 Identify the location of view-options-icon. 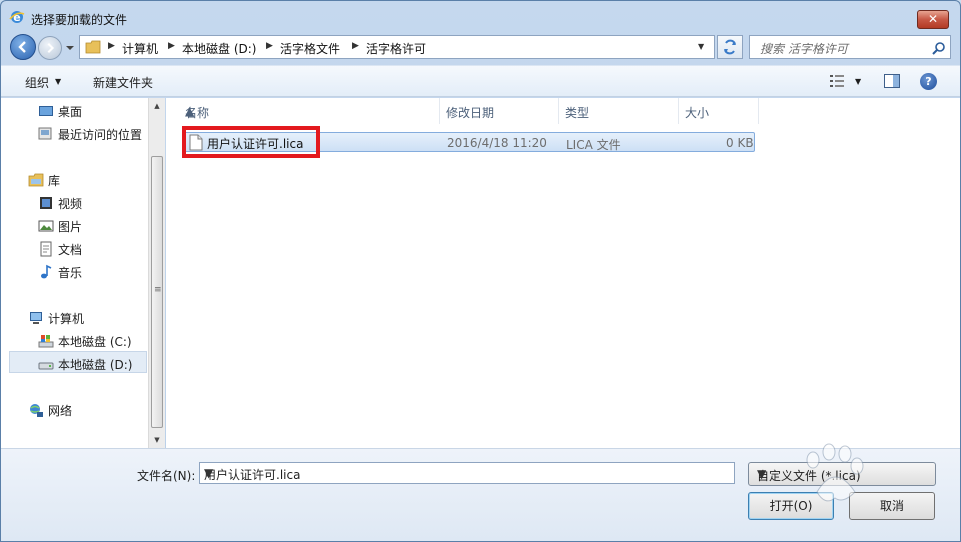
(837, 81).